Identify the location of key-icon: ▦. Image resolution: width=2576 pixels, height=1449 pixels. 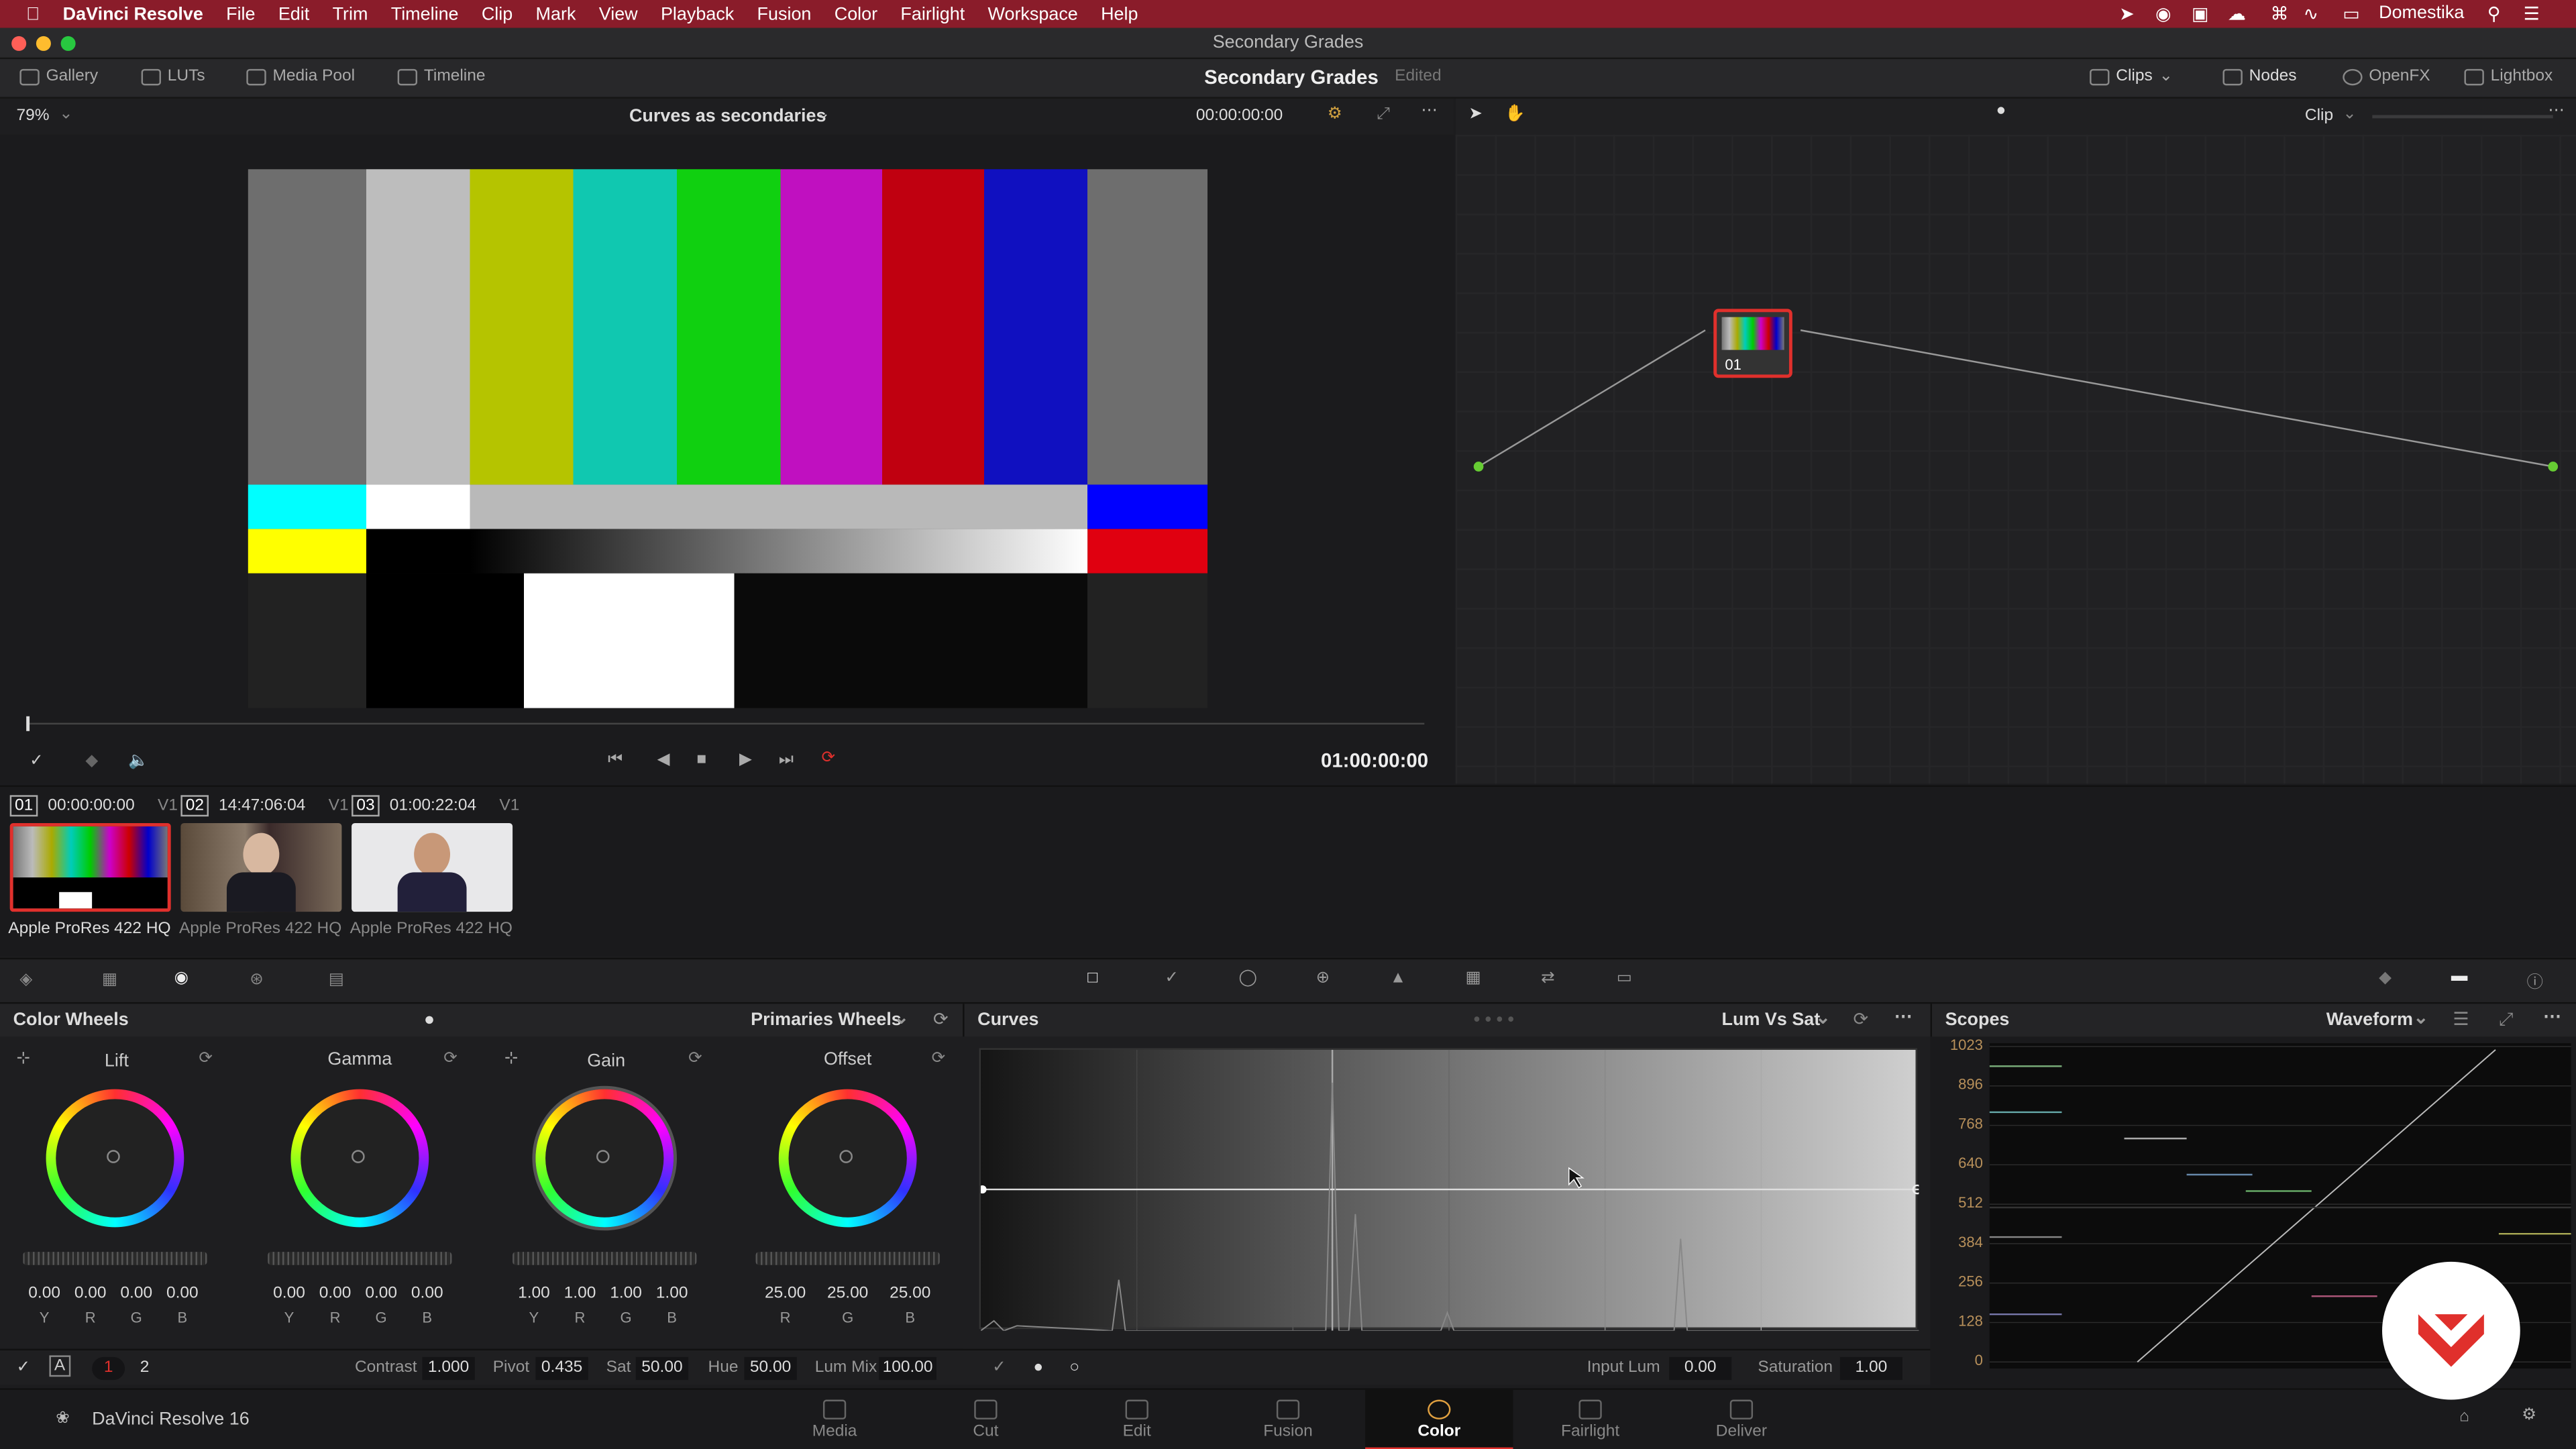
(1473, 978).